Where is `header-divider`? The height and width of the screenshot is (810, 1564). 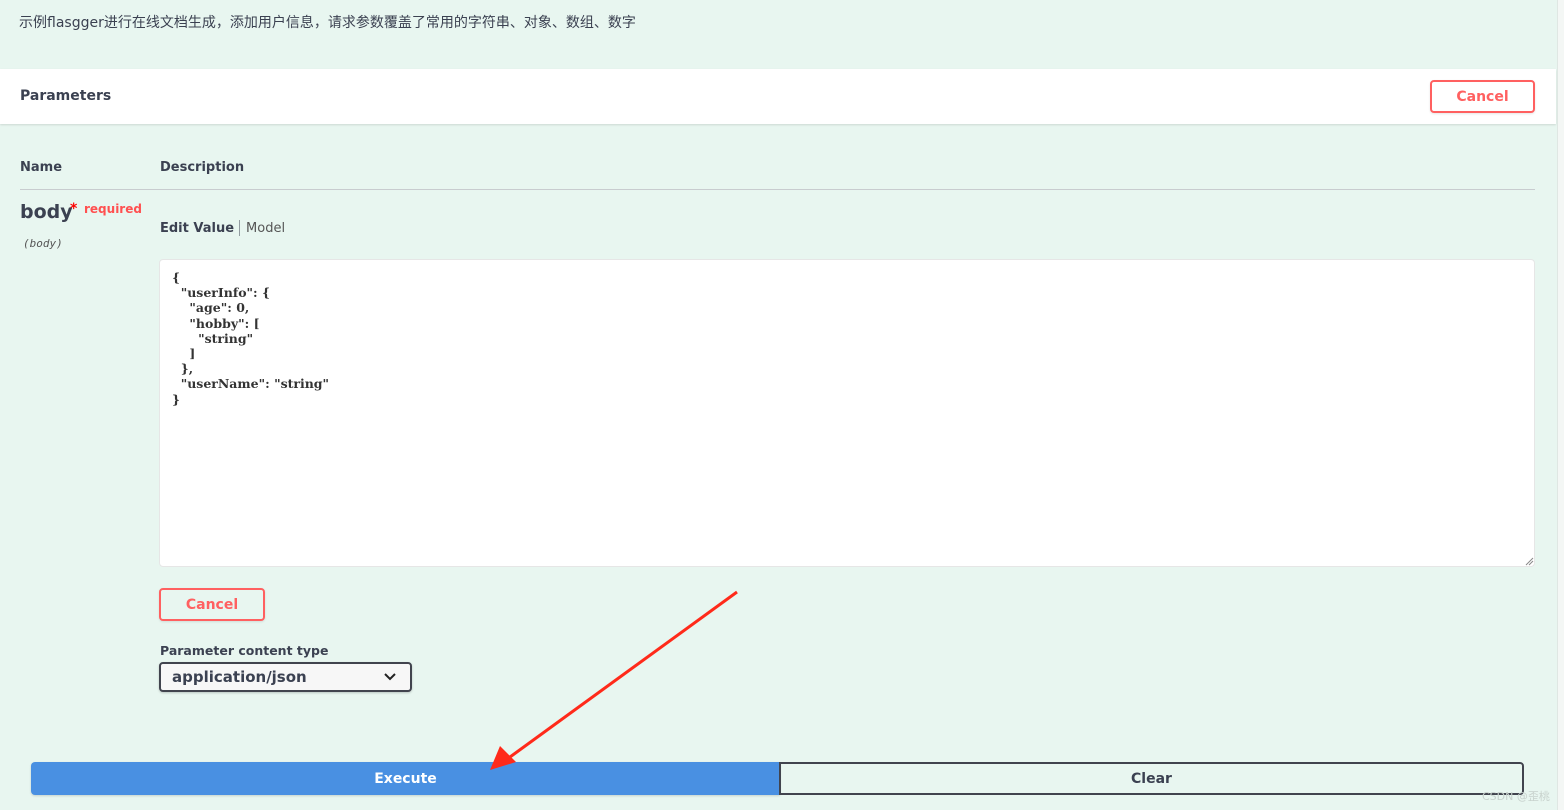 header-divider is located at coordinates (777, 189).